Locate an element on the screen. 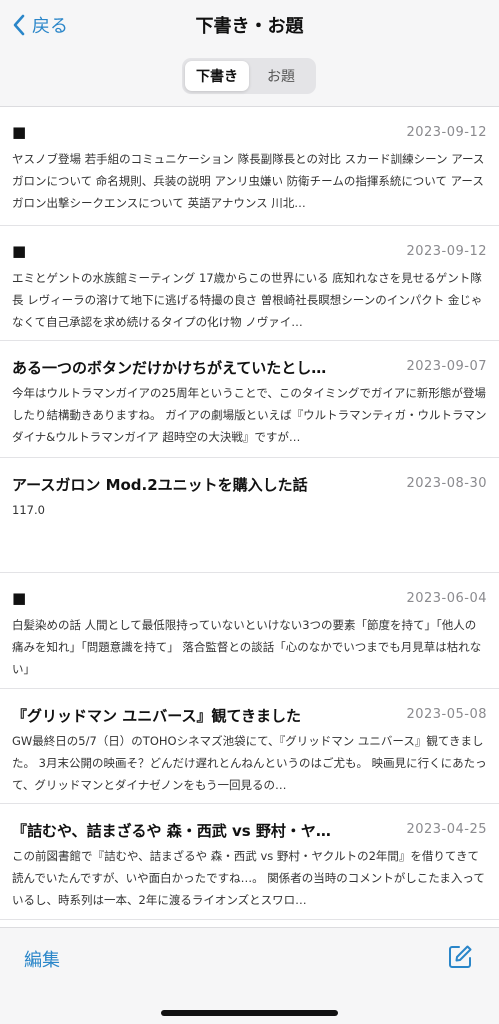  segment-drafts: 下書き is located at coordinates (217, 76).